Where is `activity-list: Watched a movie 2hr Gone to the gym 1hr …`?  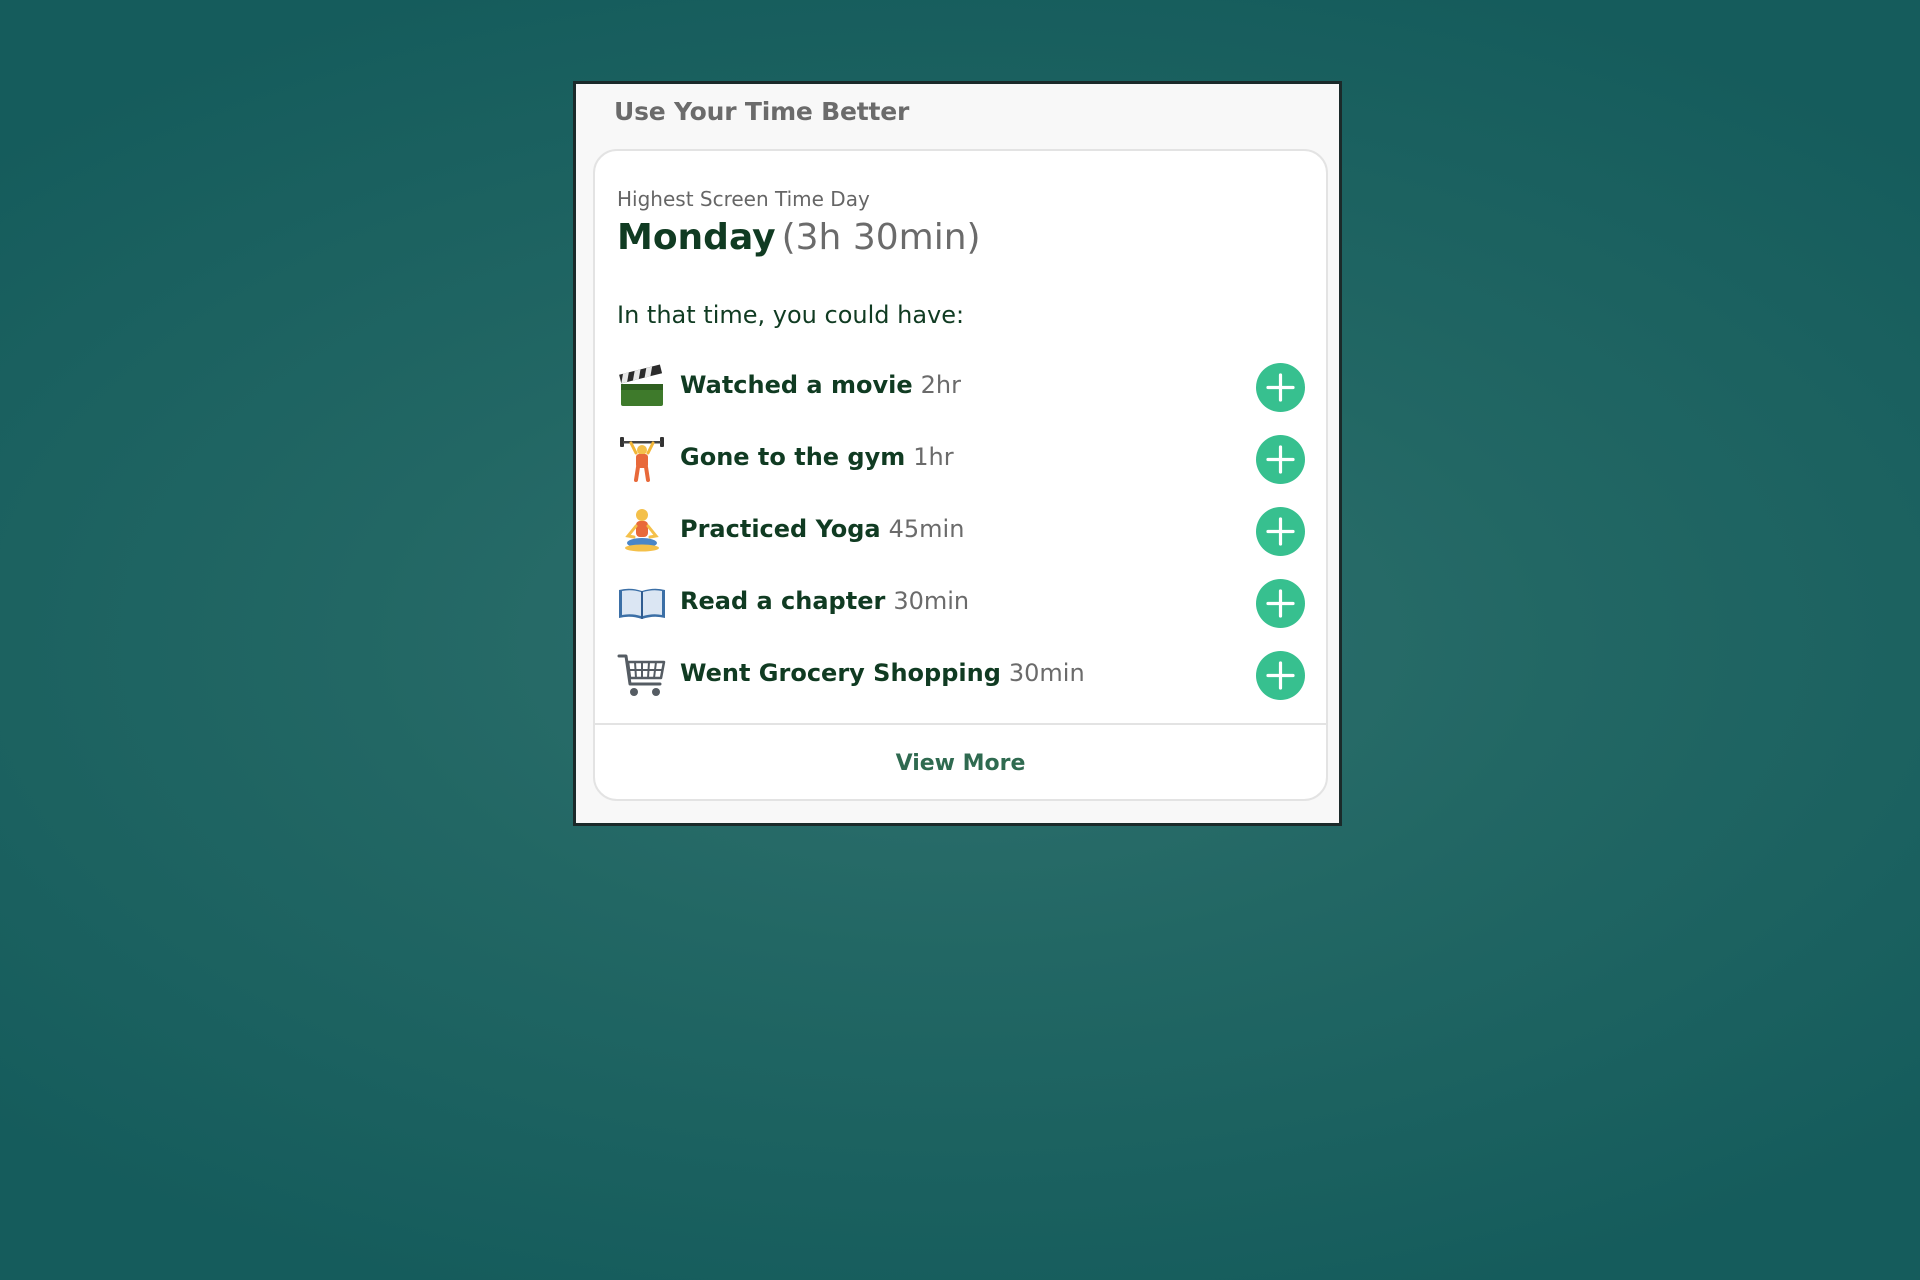 activity-list: Watched a movie 2hr Gone to the gym 1hr … is located at coordinates (960, 531).